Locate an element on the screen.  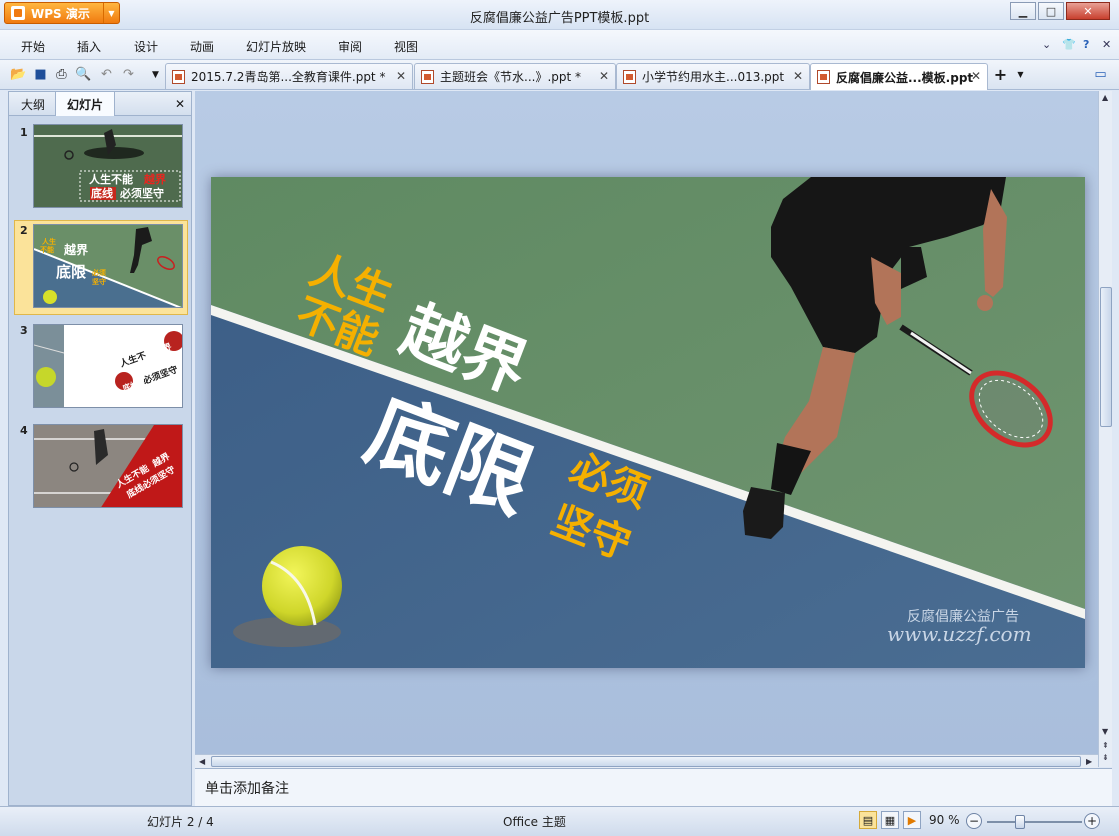
dropdown-icon: ▼ is located at coordinates (155, 74).